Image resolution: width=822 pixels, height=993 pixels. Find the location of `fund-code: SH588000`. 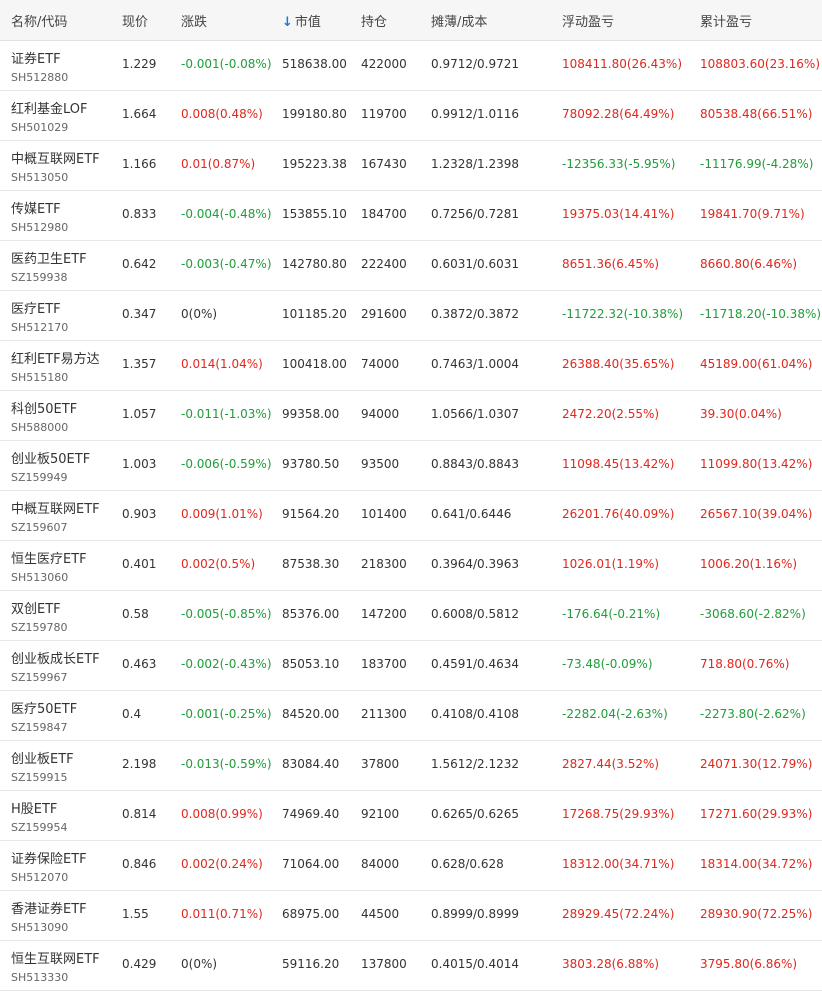

fund-code: SH588000 is located at coordinates (40, 427).